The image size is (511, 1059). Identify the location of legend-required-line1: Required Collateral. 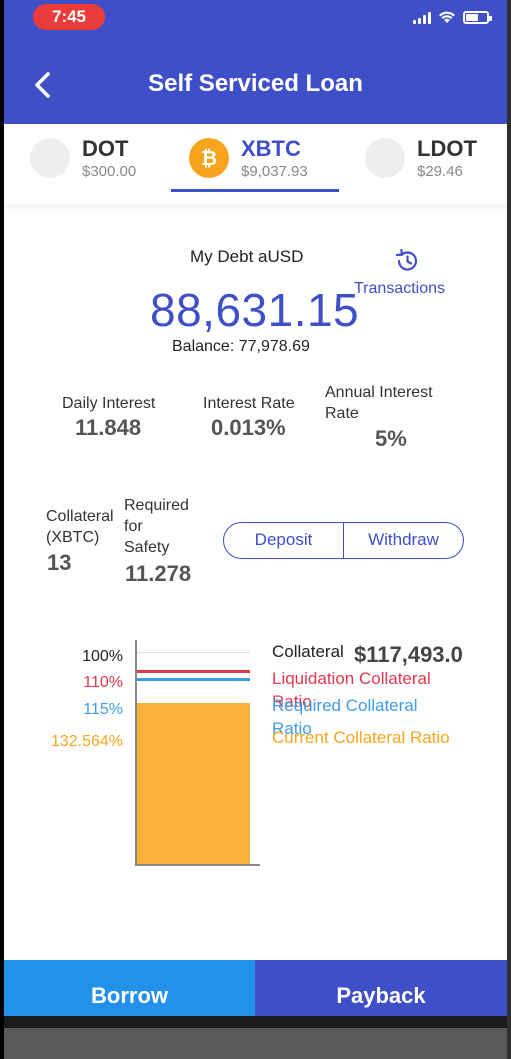
(345, 705).